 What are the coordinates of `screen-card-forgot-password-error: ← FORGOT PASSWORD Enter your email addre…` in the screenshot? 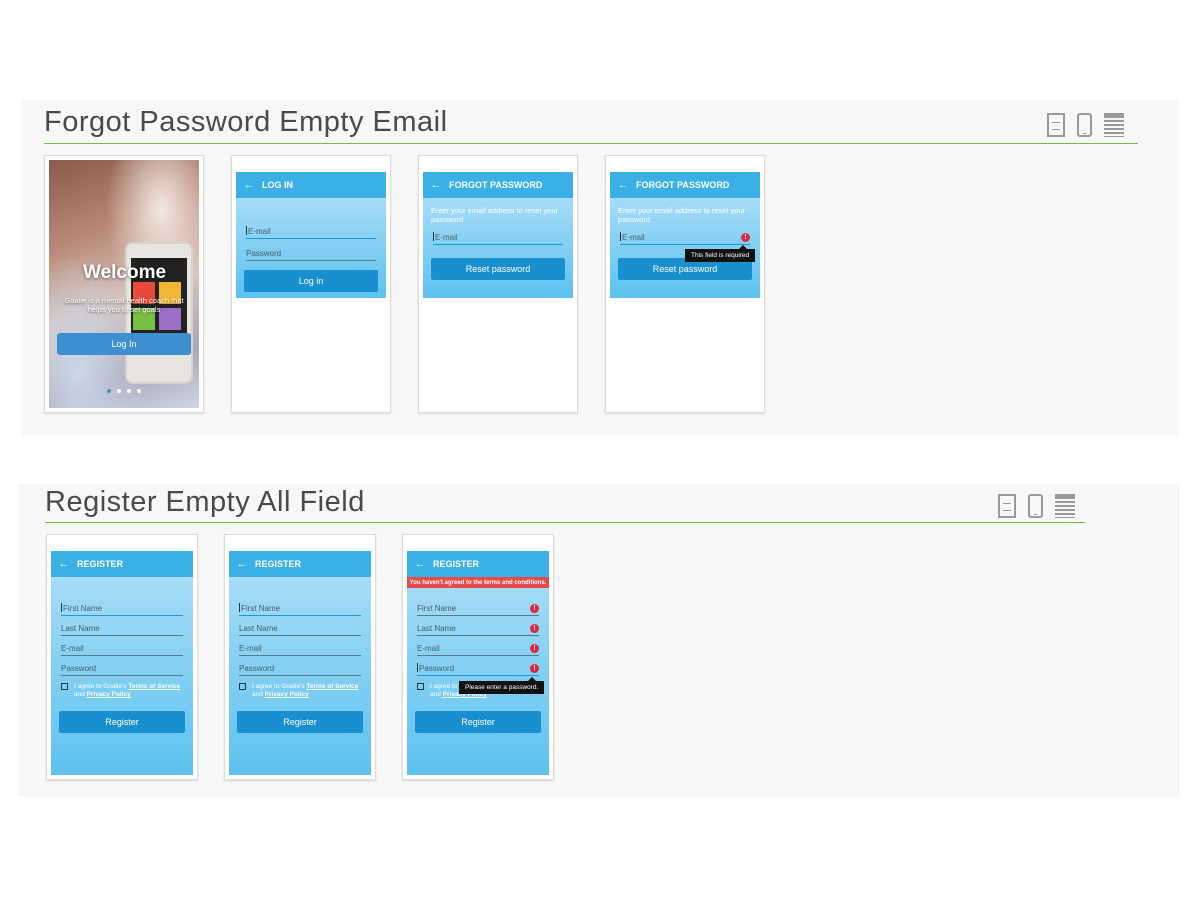 It's located at (685, 284).